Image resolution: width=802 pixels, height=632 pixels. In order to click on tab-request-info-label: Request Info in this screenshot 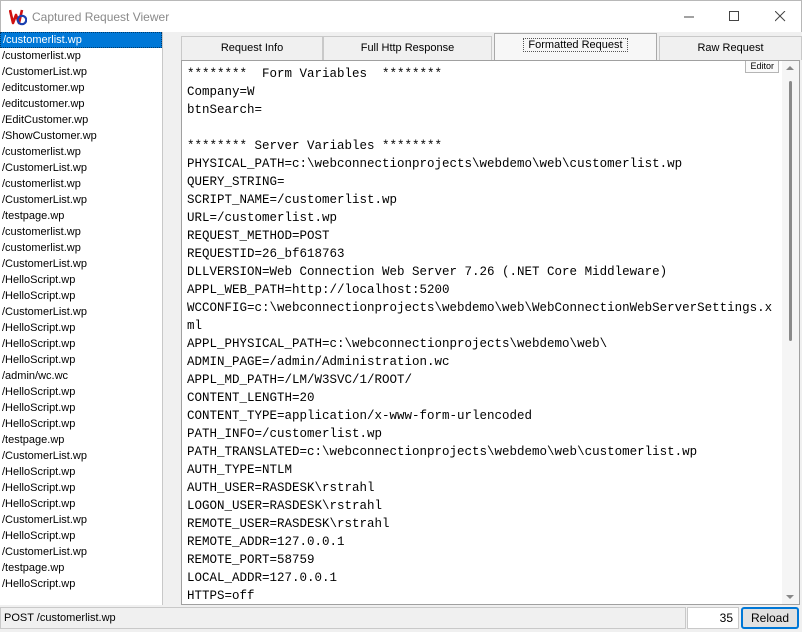, I will do `click(252, 48)`.